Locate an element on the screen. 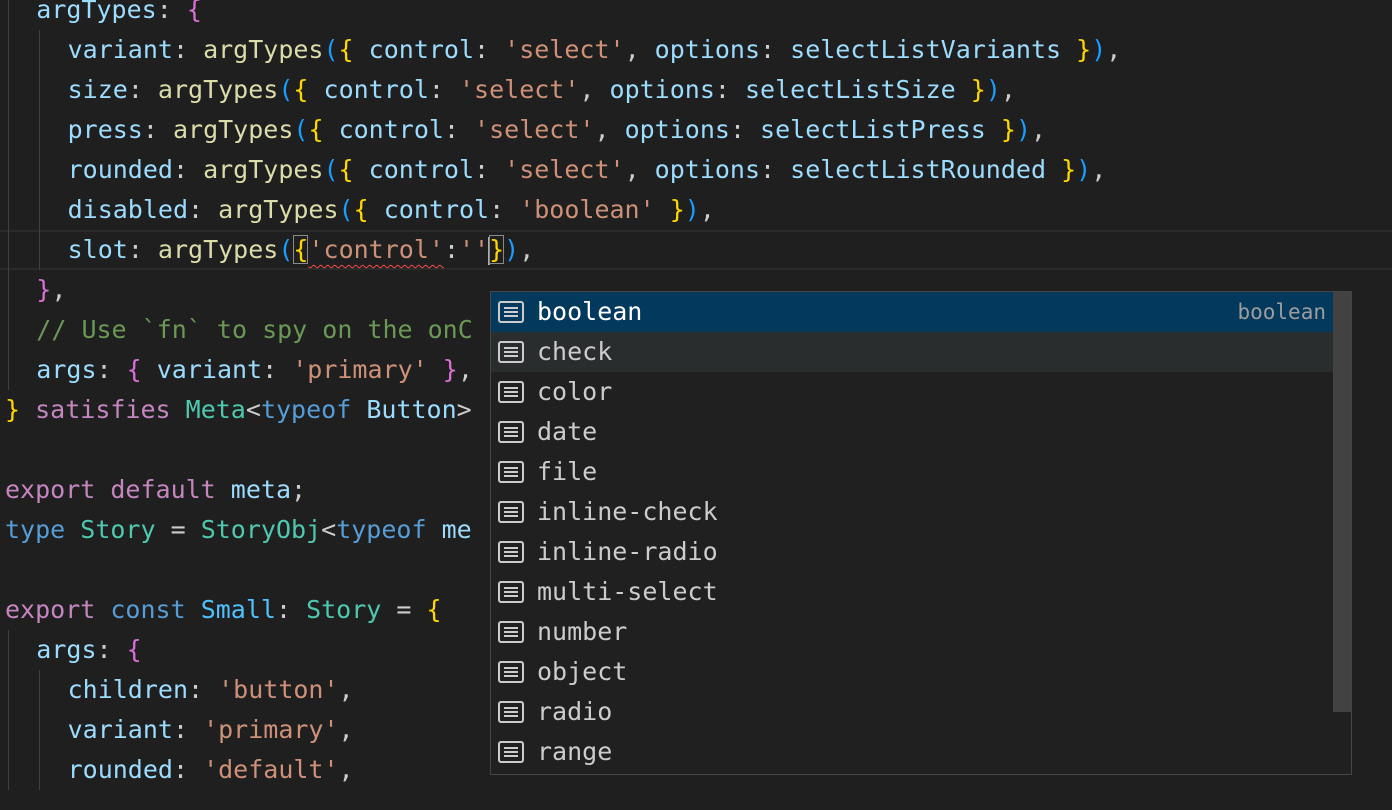  suggest-scrollbar is located at coordinates (1342, 502).